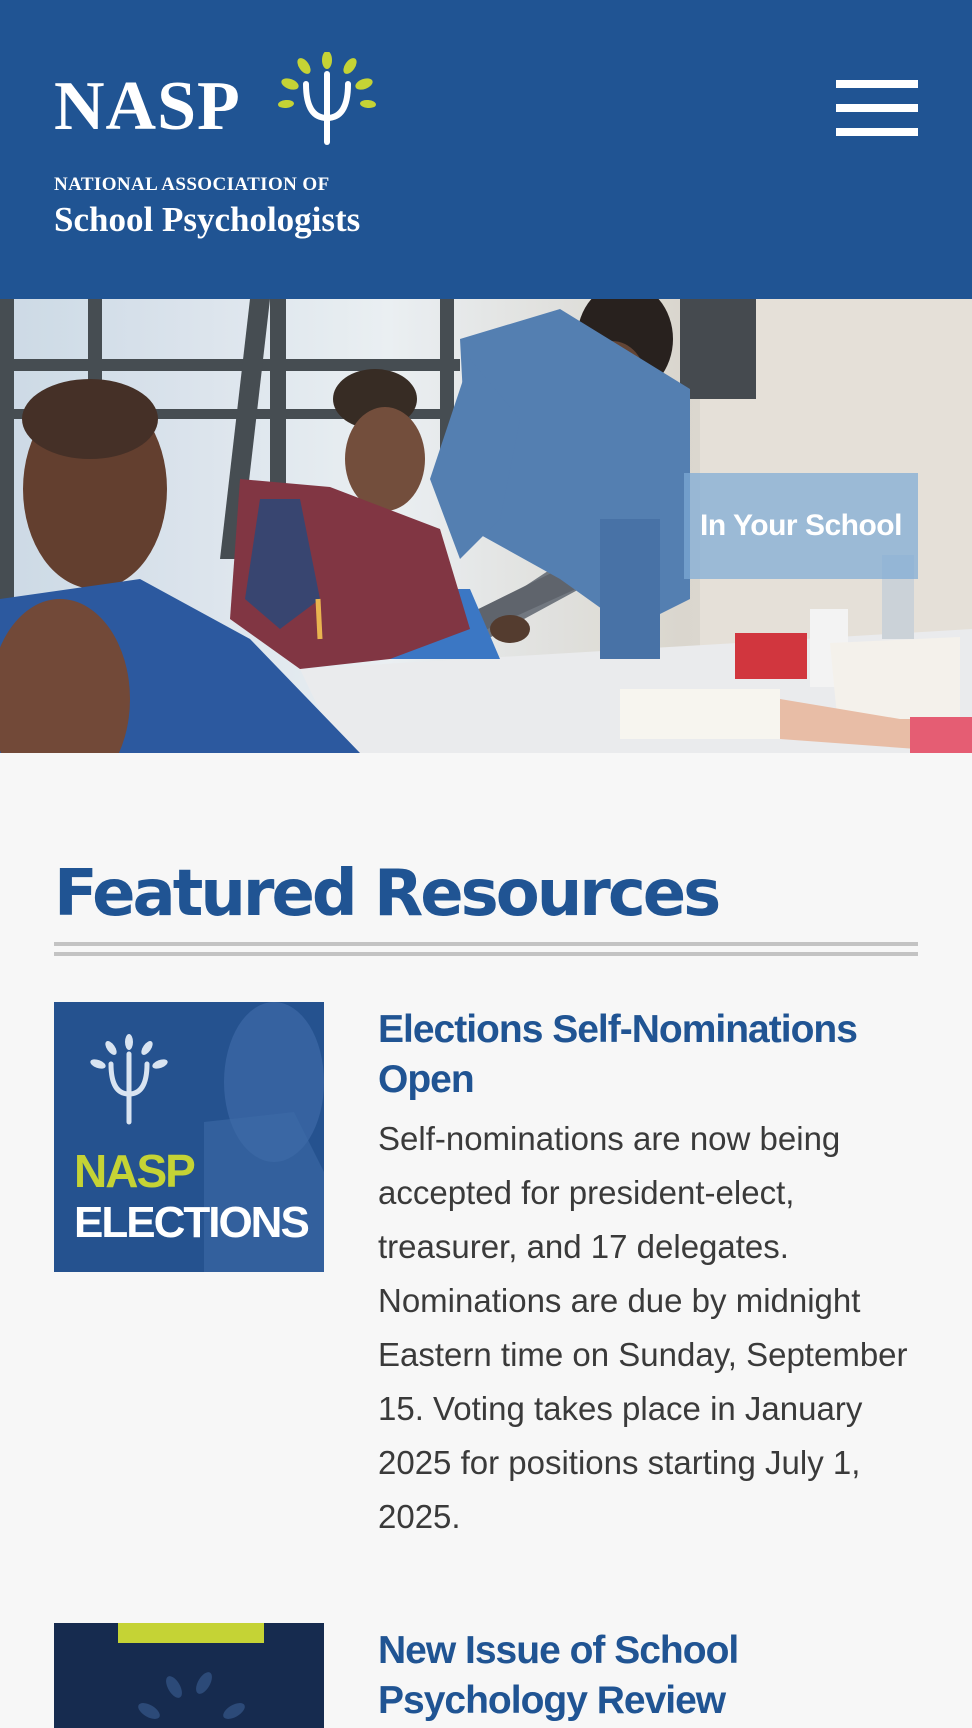 This screenshot has width=972, height=1728. I want to click on badge-text-elections: ELECTIONS, so click(192, 1222).